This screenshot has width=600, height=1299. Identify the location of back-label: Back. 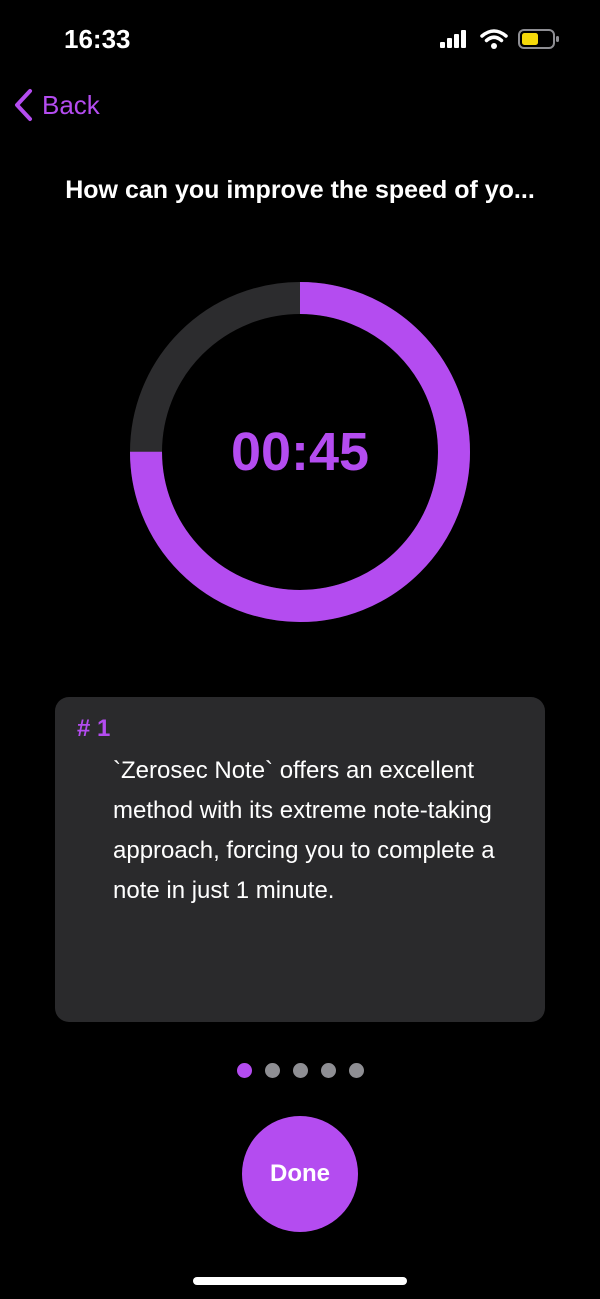
(71, 104).